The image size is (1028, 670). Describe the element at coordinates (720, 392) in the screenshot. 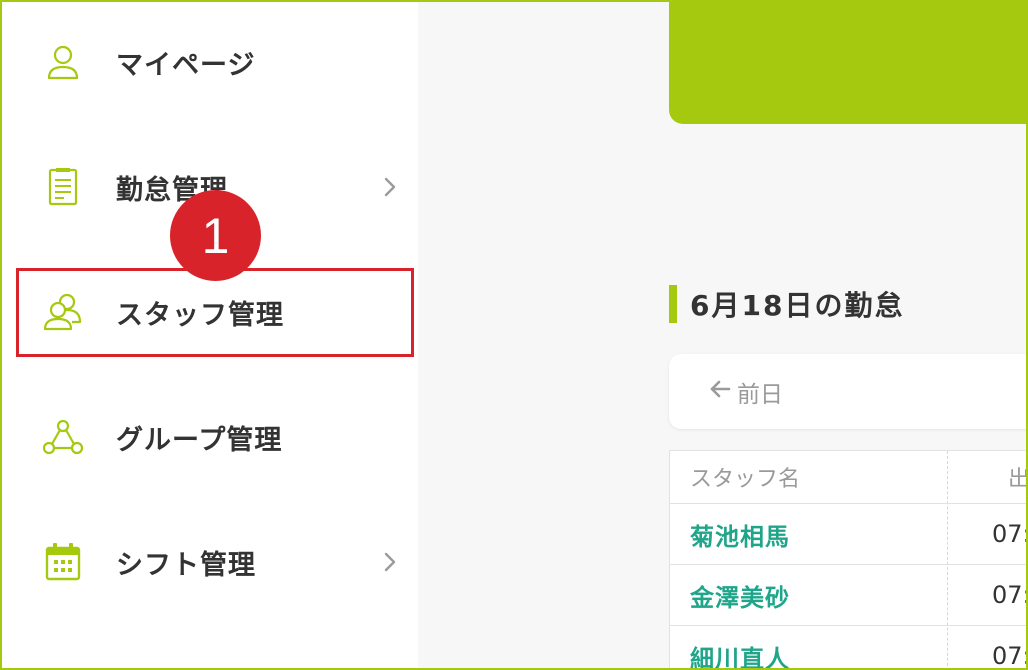

I see `arrow-left-icon` at that location.